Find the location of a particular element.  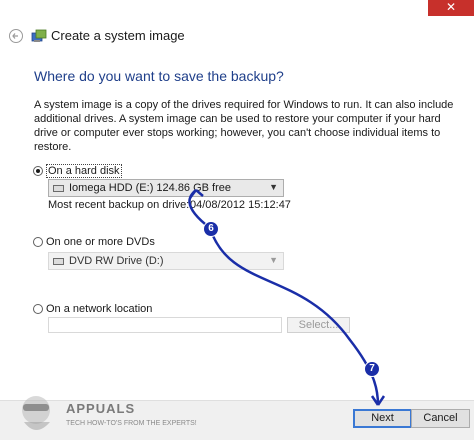

hard-disk-dropdown: Iomega HDD (E:) 124.86 GB free ▼ is located at coordinates (166, 188).